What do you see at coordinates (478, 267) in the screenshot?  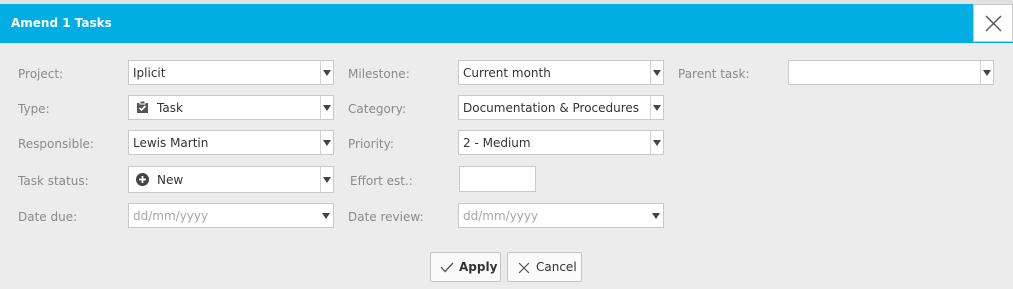 I see `apply-button-label: Apply` at bounding box center [478, 267].